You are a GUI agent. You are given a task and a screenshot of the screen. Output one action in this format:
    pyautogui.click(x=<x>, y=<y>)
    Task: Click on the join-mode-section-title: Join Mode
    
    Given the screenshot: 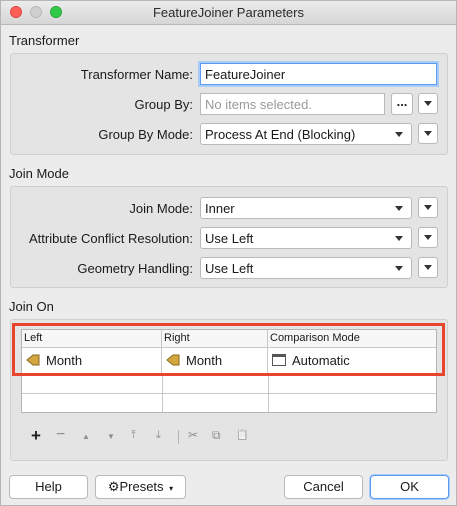 What is the action you would take?
    pyautogui.click(x=39, y=173)
    